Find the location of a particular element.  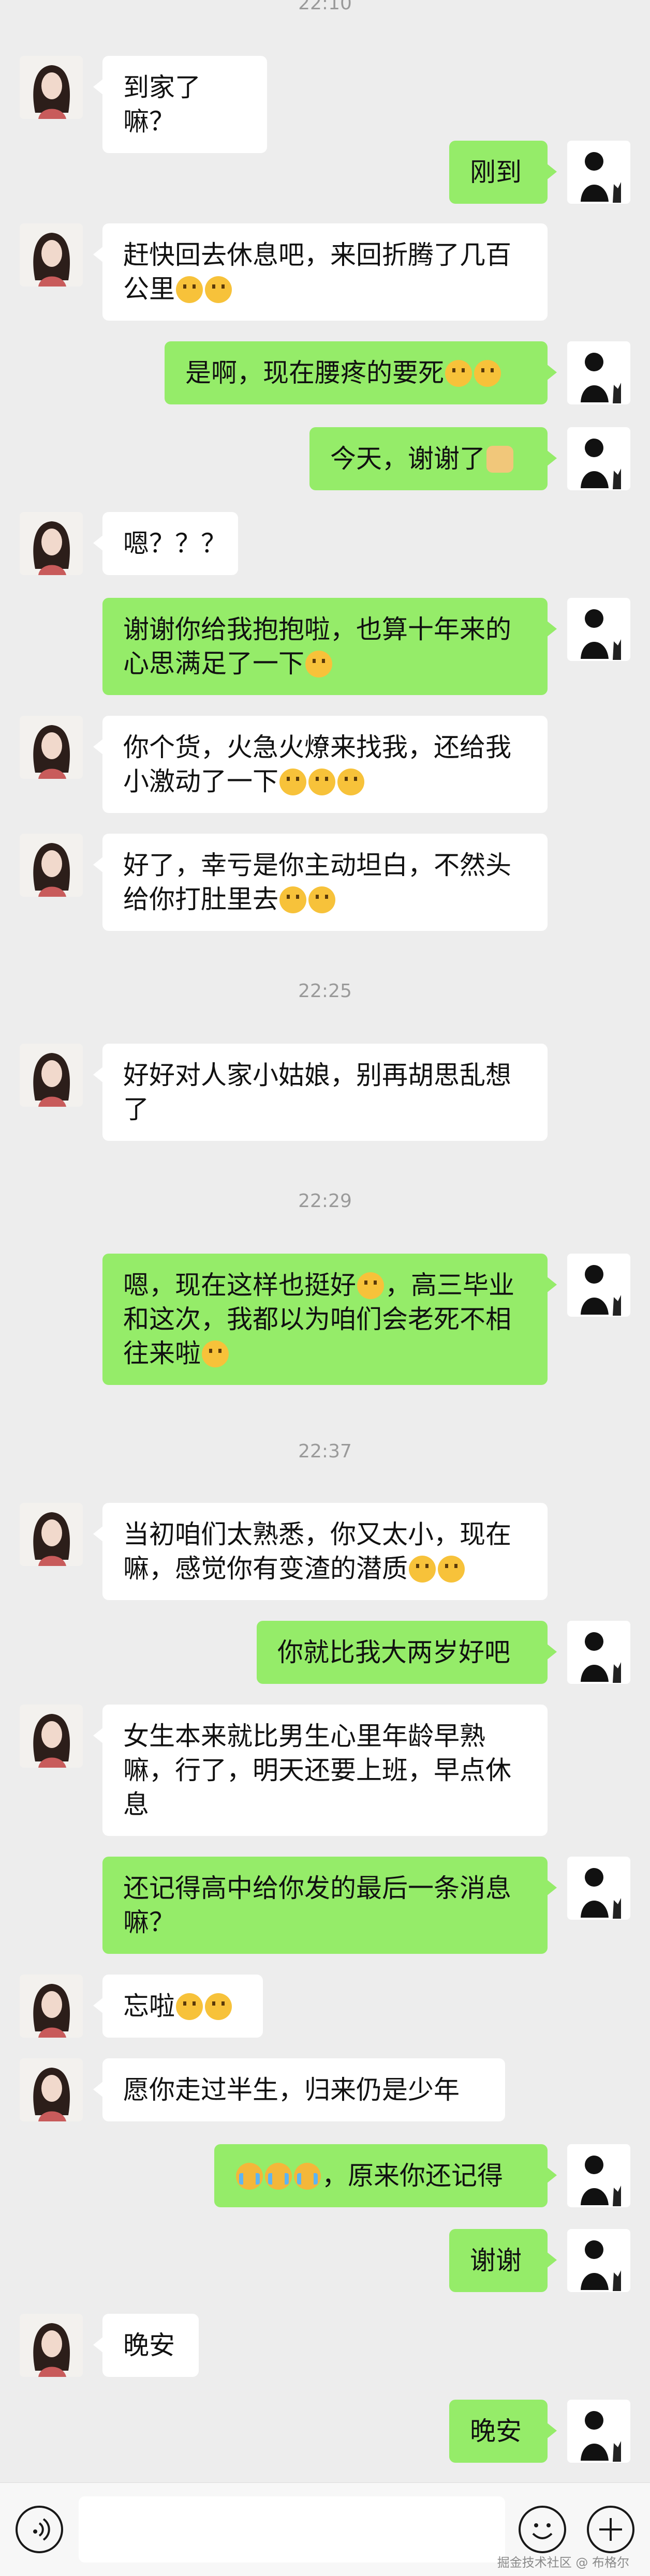

message-text: 今天，谢谢了 is located at coordinates (408, 459).